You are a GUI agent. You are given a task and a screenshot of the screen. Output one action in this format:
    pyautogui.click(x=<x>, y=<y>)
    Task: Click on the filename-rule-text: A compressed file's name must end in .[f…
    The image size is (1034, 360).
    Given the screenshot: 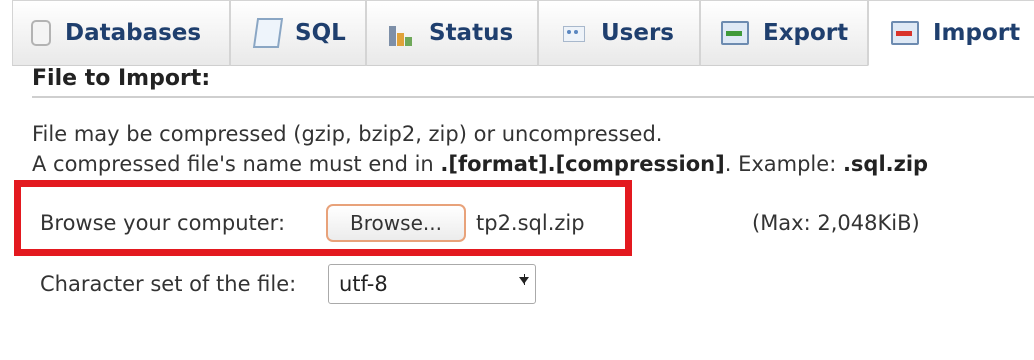 What is the action you would take?
    pyautogui.click(x=480, y=164)
    